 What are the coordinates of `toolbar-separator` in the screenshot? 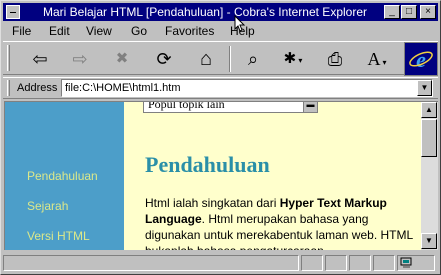 It's located at (230, 59).